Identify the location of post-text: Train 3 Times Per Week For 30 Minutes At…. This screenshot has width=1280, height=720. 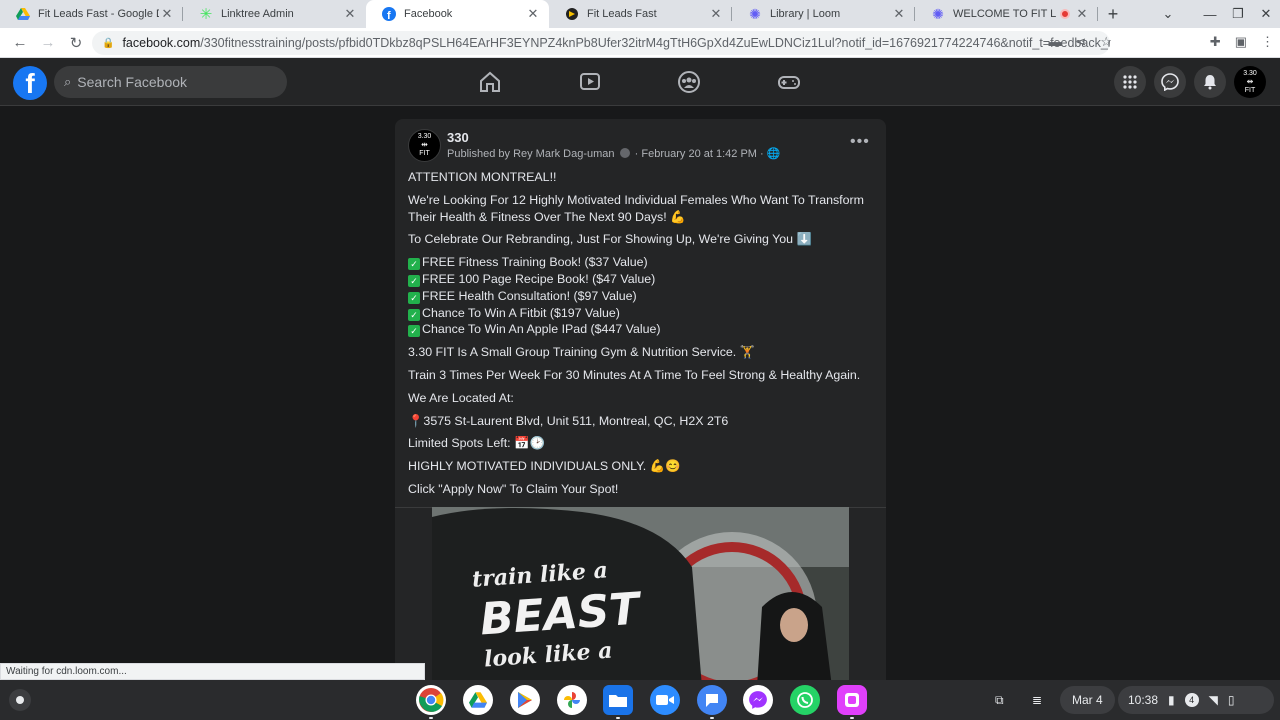
(634, 374).